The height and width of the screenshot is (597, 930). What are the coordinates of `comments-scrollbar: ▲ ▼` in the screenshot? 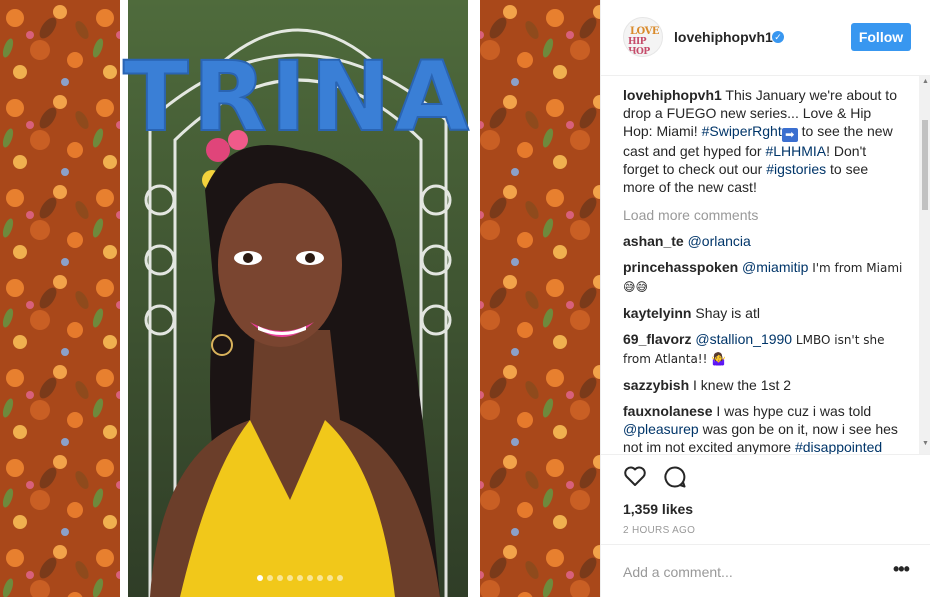 It's located at (924, 265).